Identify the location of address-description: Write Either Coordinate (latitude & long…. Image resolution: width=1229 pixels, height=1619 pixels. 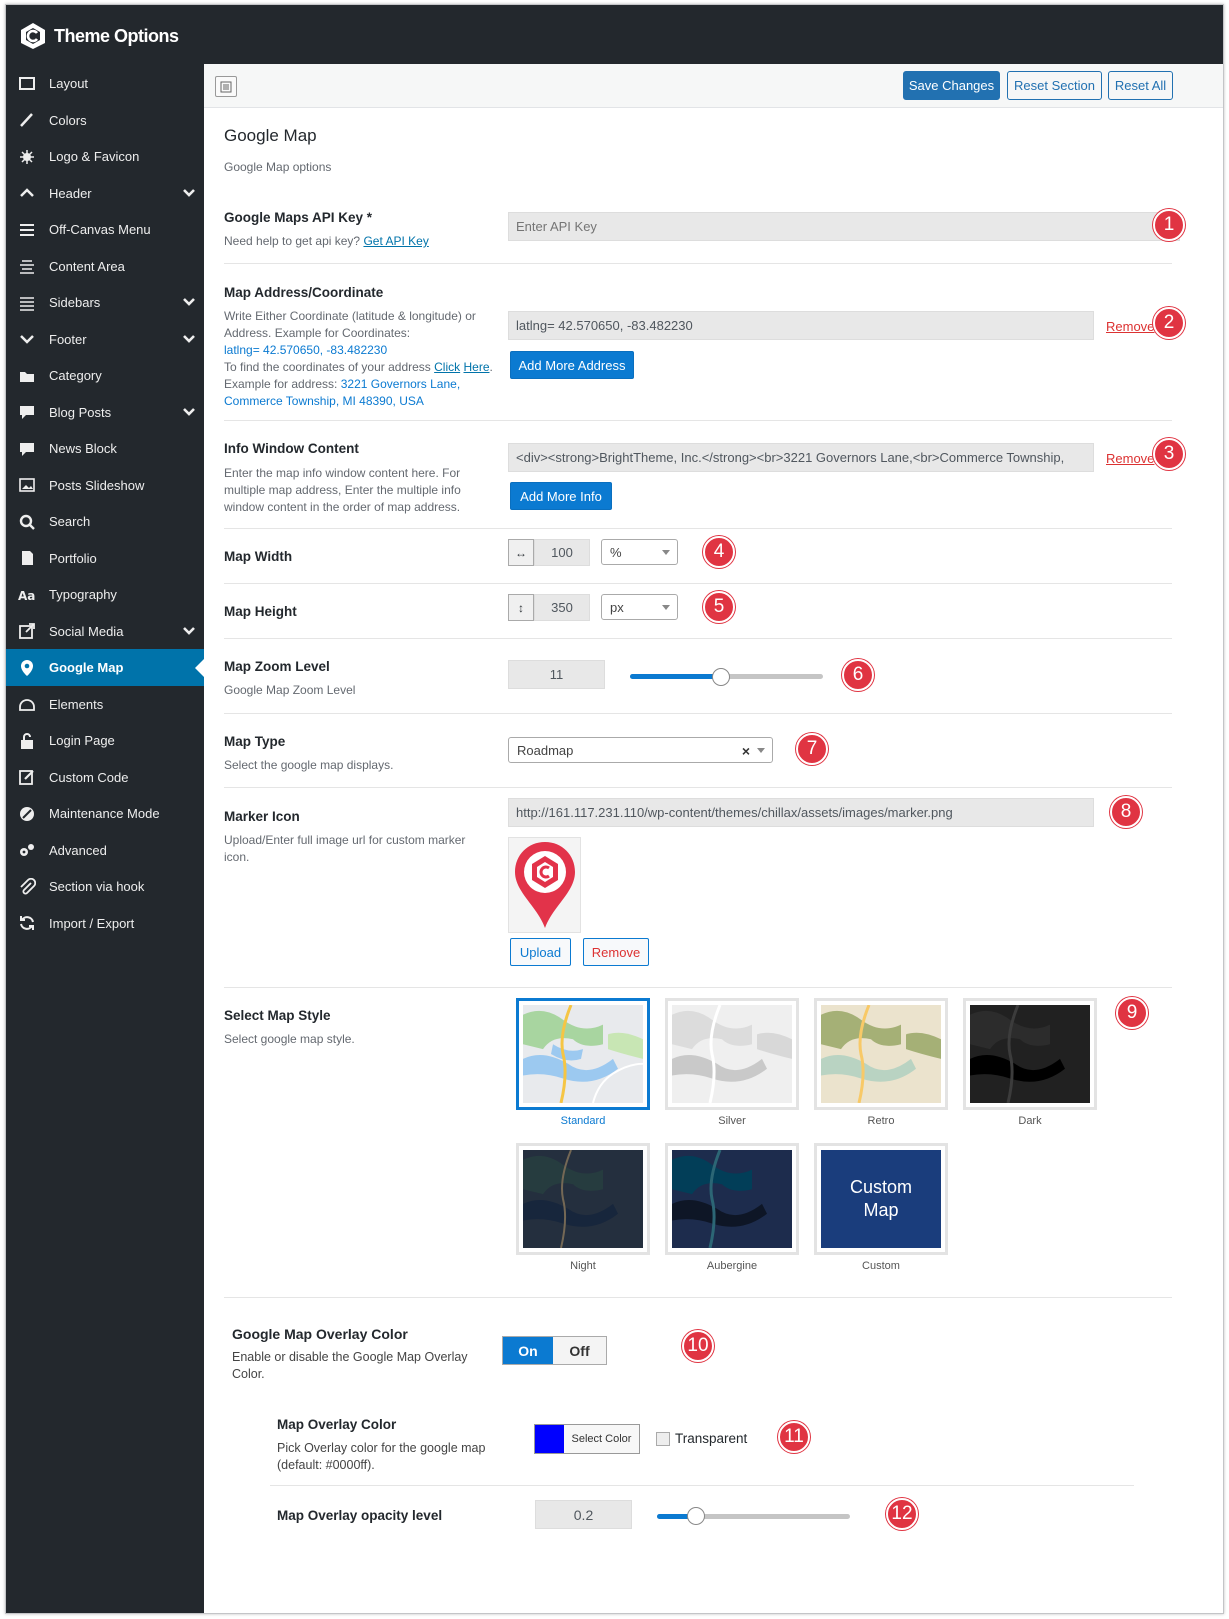
(358, 358).